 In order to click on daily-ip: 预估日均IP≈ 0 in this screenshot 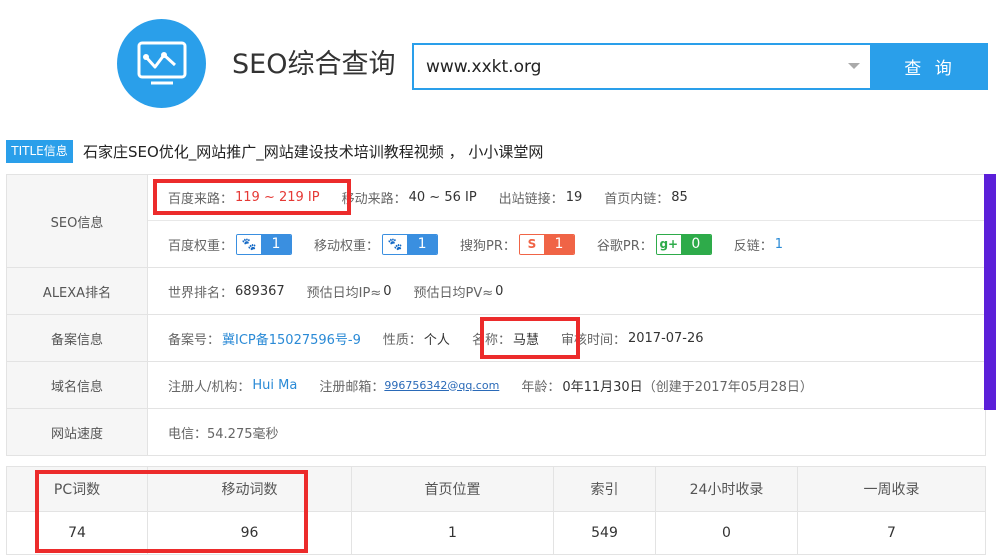, I will do `click(349, 292)`.